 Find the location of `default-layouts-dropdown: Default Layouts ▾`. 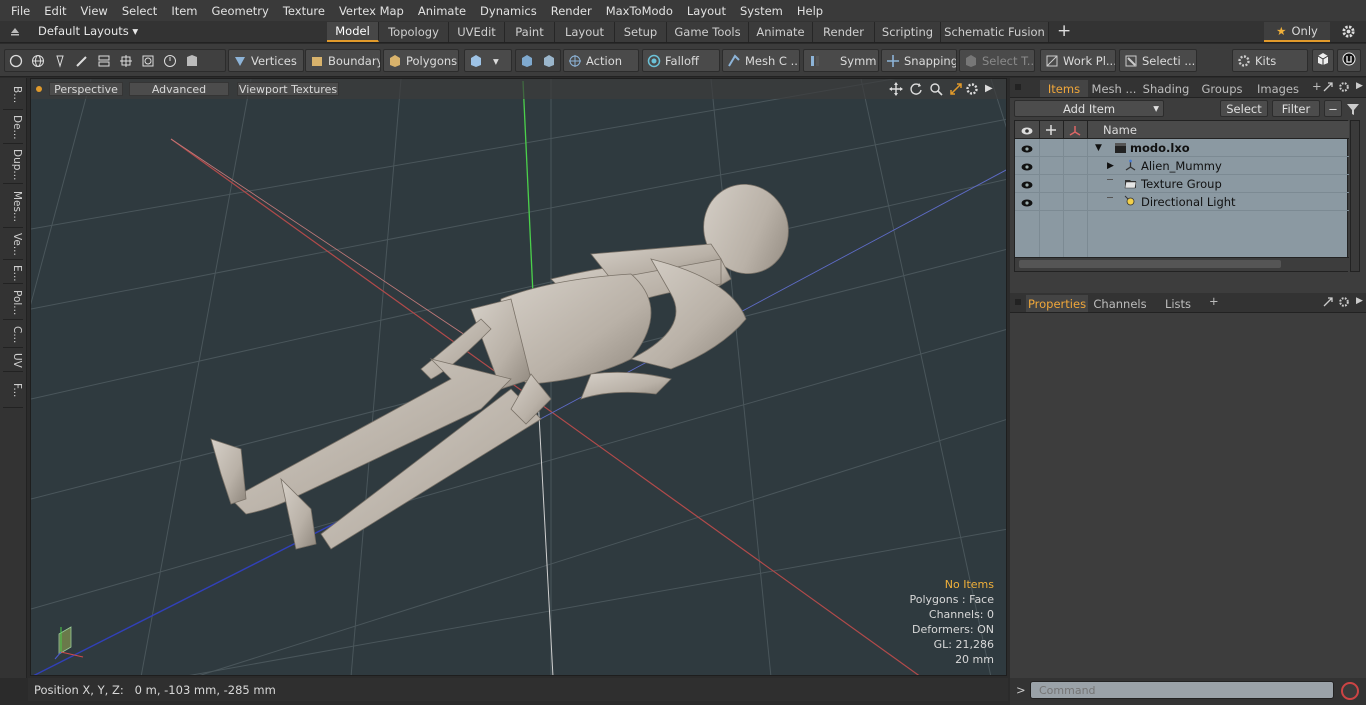

default-layouts-dropdown: Default Layouts ▾ is located at coordinates (88, 31).